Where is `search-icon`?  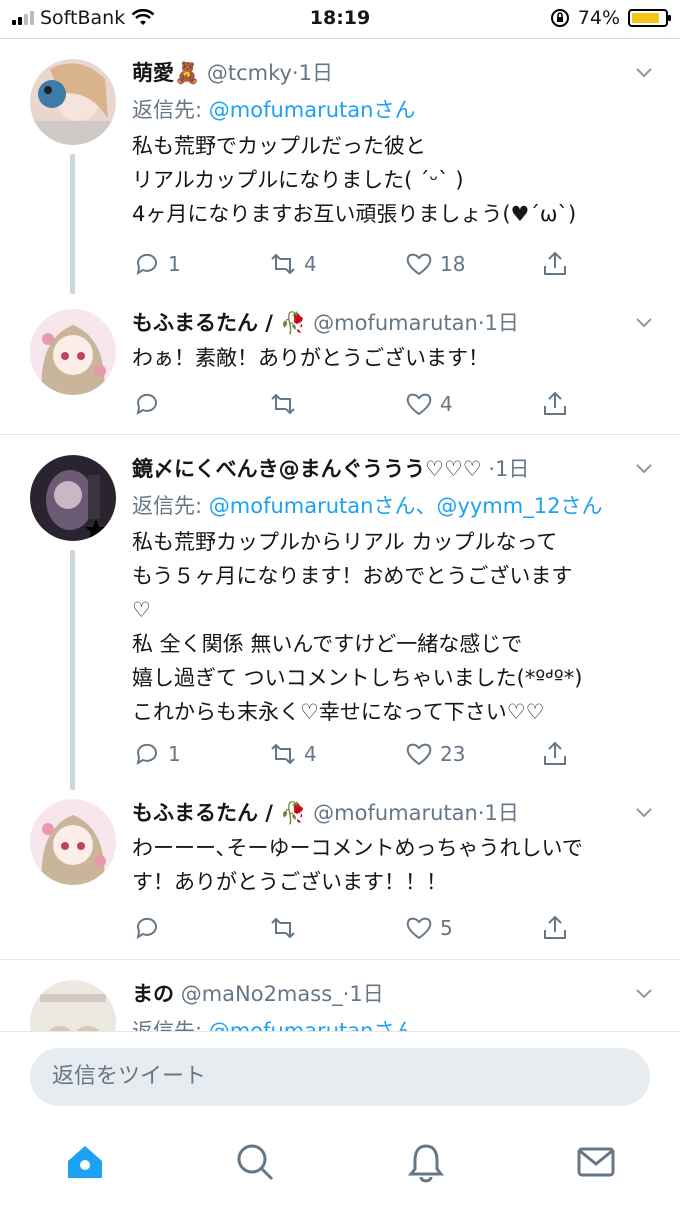
search-icon is located at coordinates (255, 1162).